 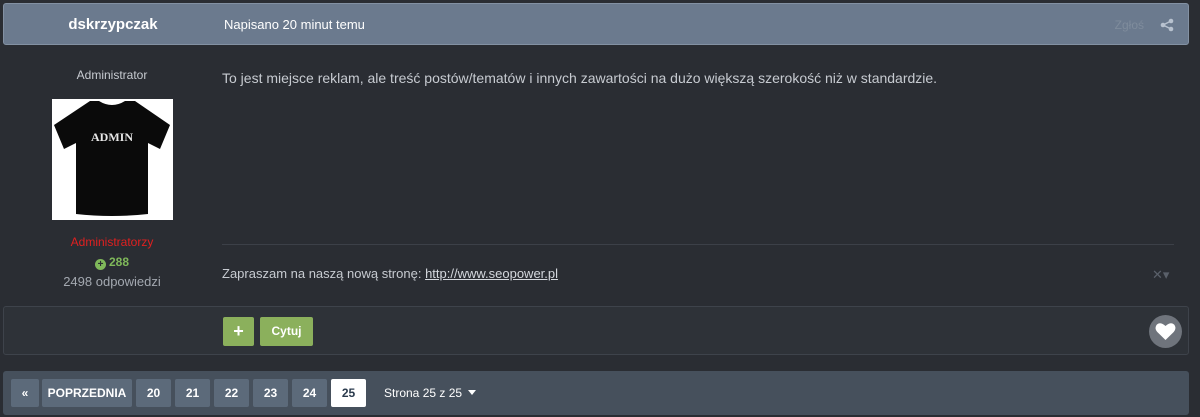 What do you see at coordinates (100, 264) in the screenshot?
I see `plus-circle-icon: +` at bounding box center [100, 264].